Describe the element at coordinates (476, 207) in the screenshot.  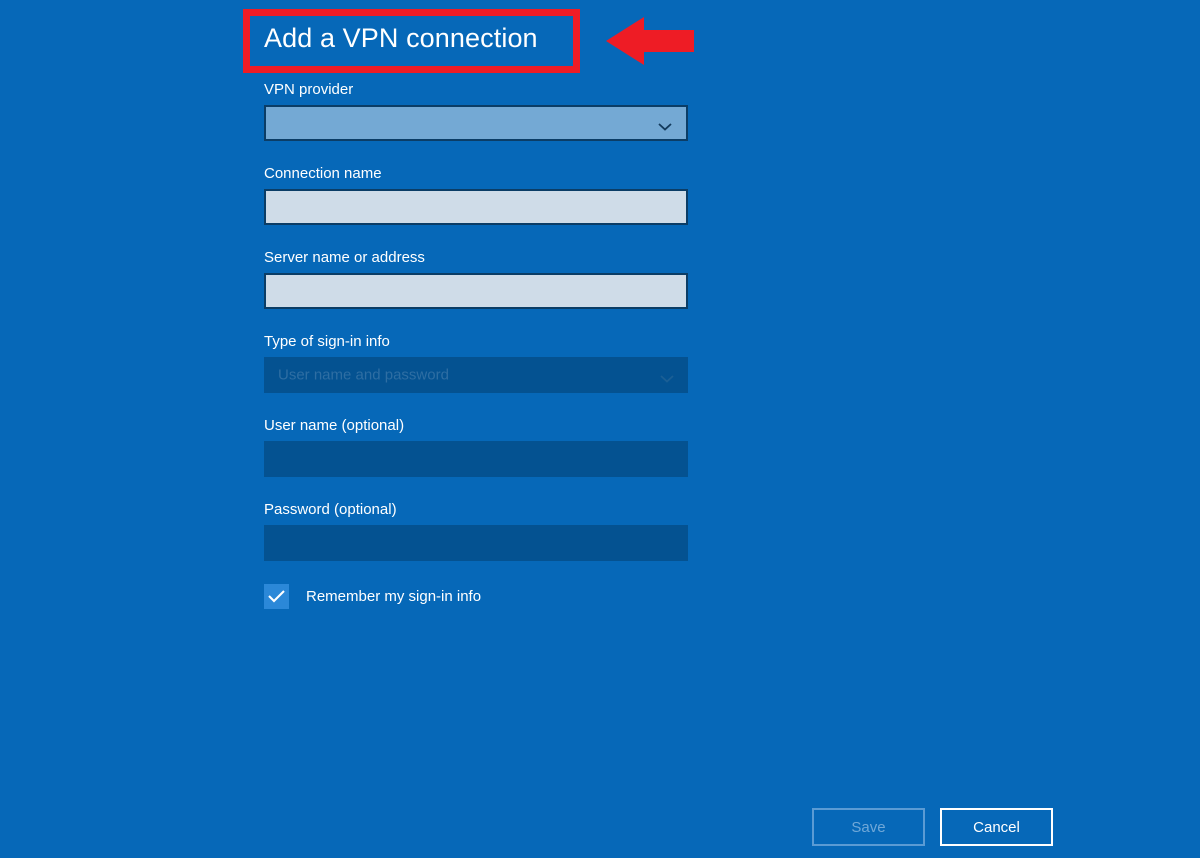
I see `connection-name-input` at that location.